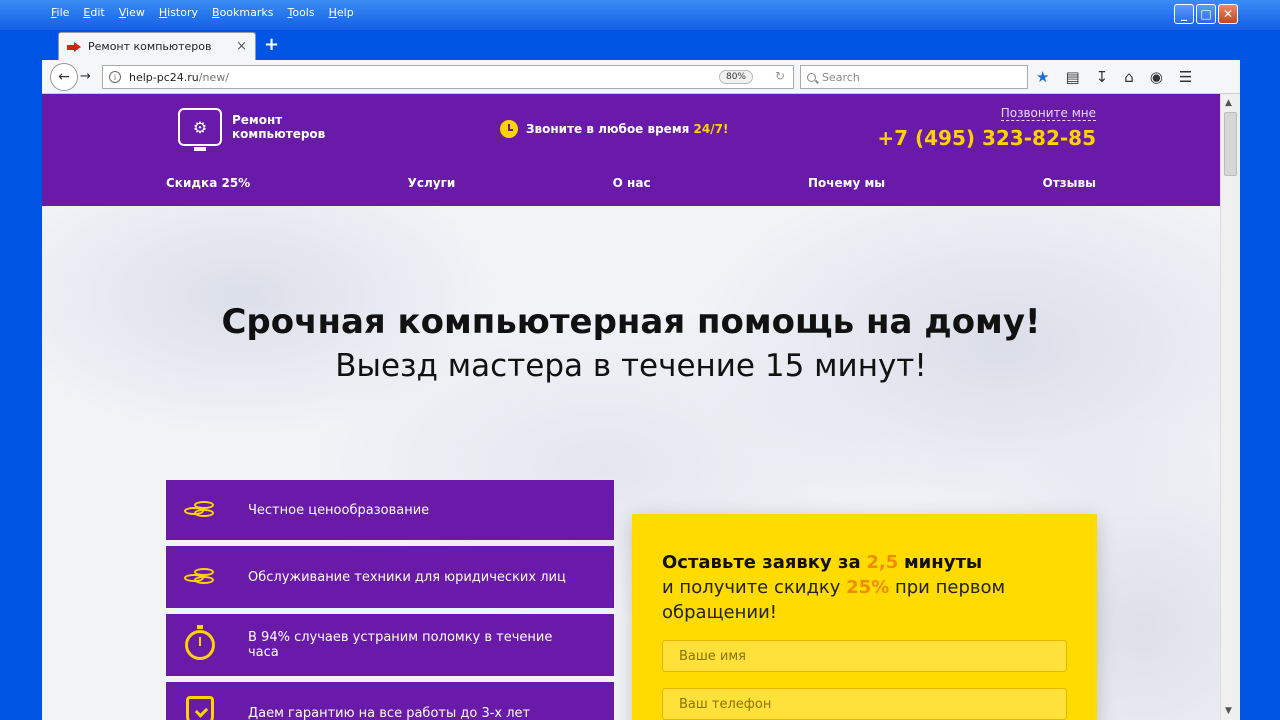 The image size is (1280, 720). I want to click on site-logo: ⚙ Ремонт компьютеров, so click(251, 129).